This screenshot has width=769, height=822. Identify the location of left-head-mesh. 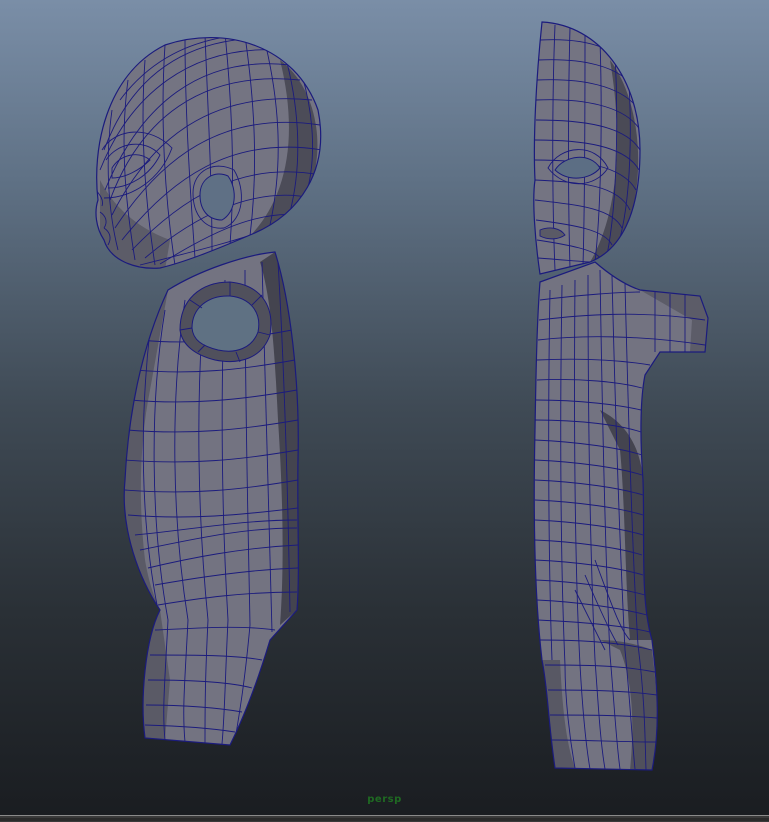
(208, 151).